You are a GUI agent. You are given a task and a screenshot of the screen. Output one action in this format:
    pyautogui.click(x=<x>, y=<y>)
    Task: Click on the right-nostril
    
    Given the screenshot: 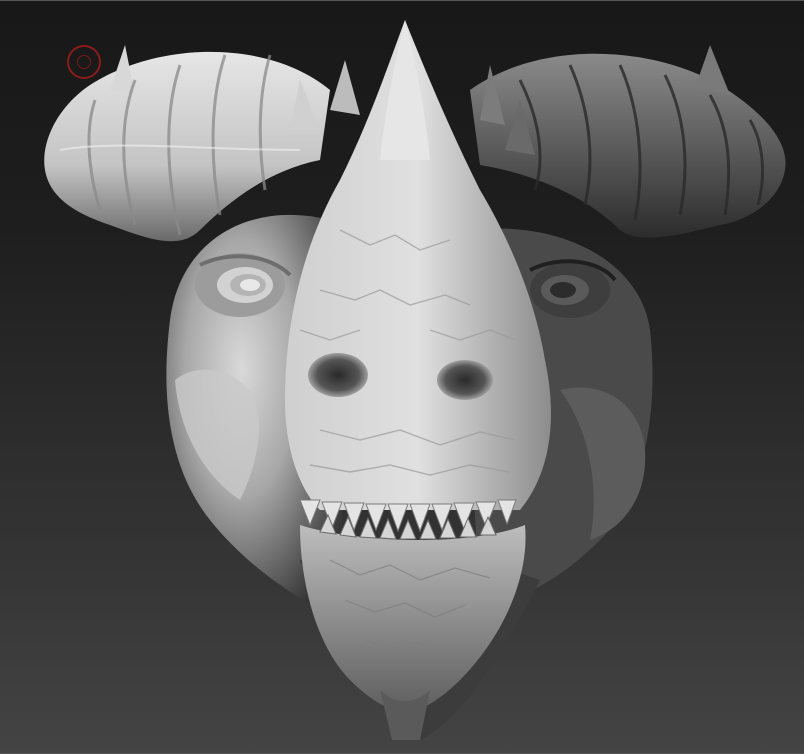 What is the action you would take?
    pyautogui.click(x=465, y=380)
    